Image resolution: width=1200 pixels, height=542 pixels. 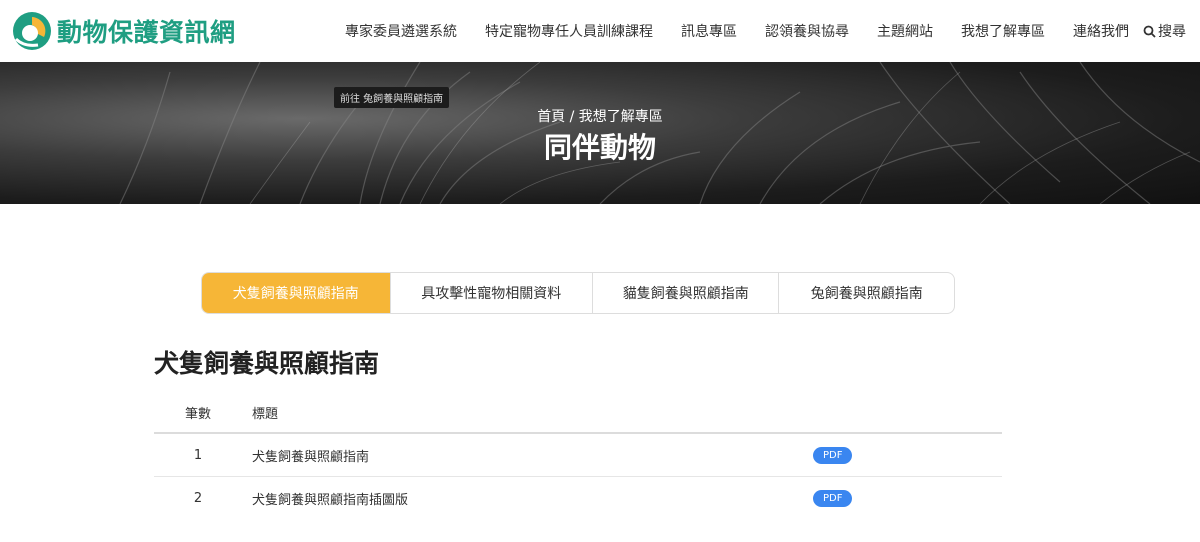 I want to click on section-title: 犬隻飼養與照顧指南, so click(x=267, y=363).